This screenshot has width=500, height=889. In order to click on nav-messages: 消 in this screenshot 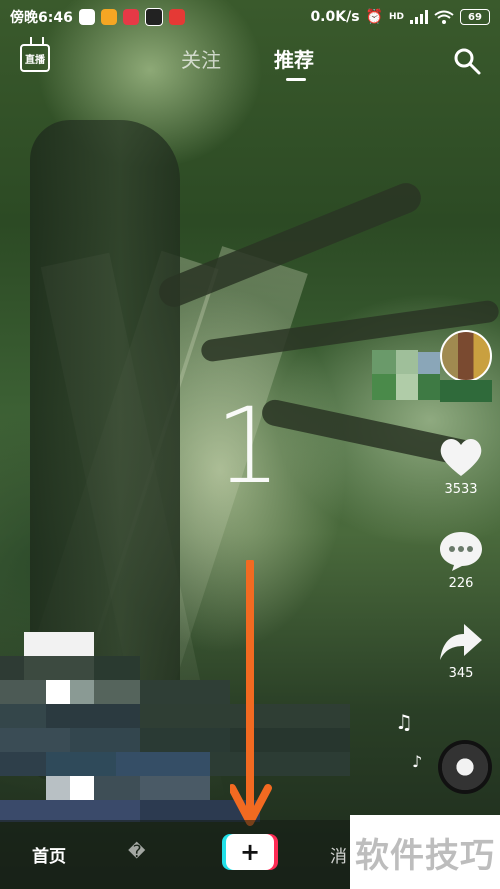, I will do `click(338, 854)`.